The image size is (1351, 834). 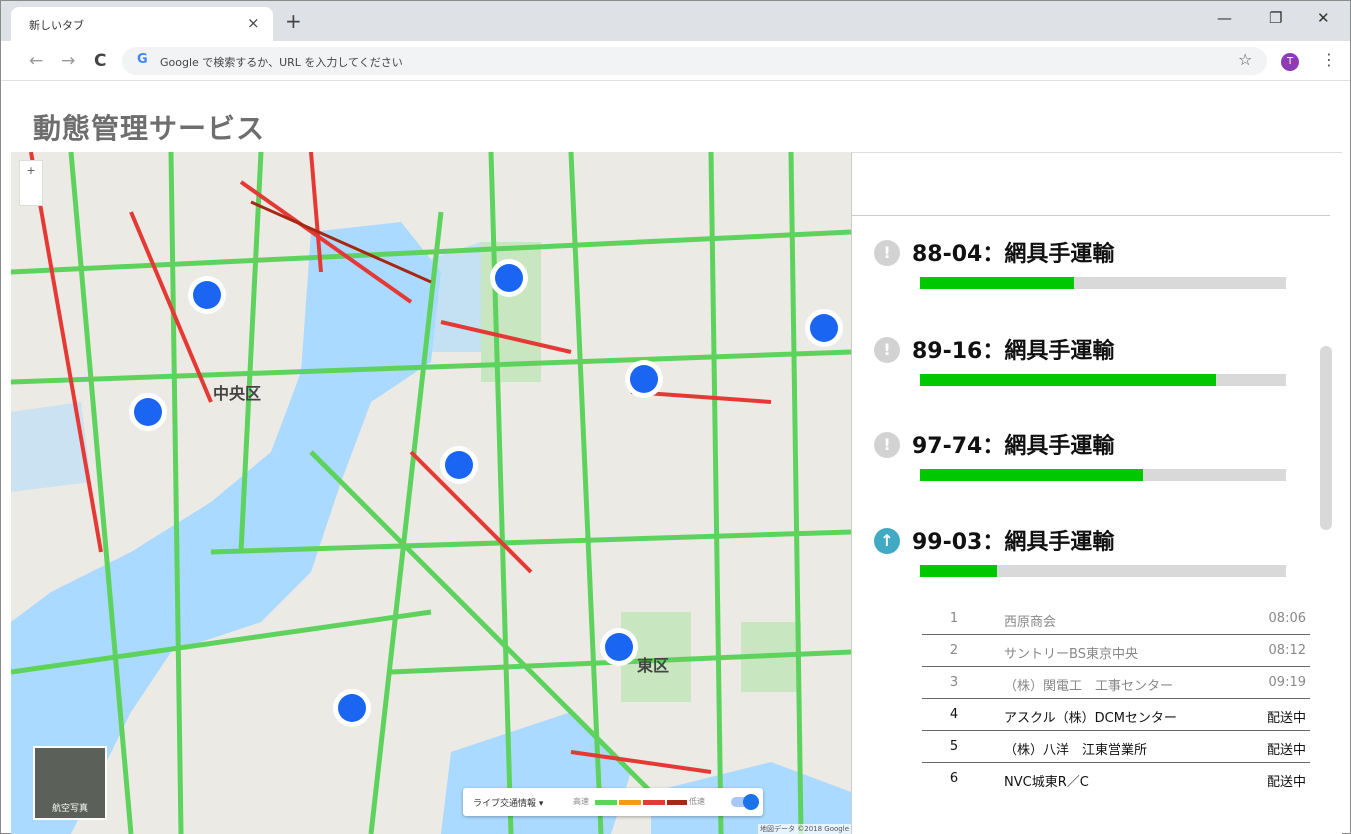 I want to click on traffic-toggle, so click(x=745, y=802).